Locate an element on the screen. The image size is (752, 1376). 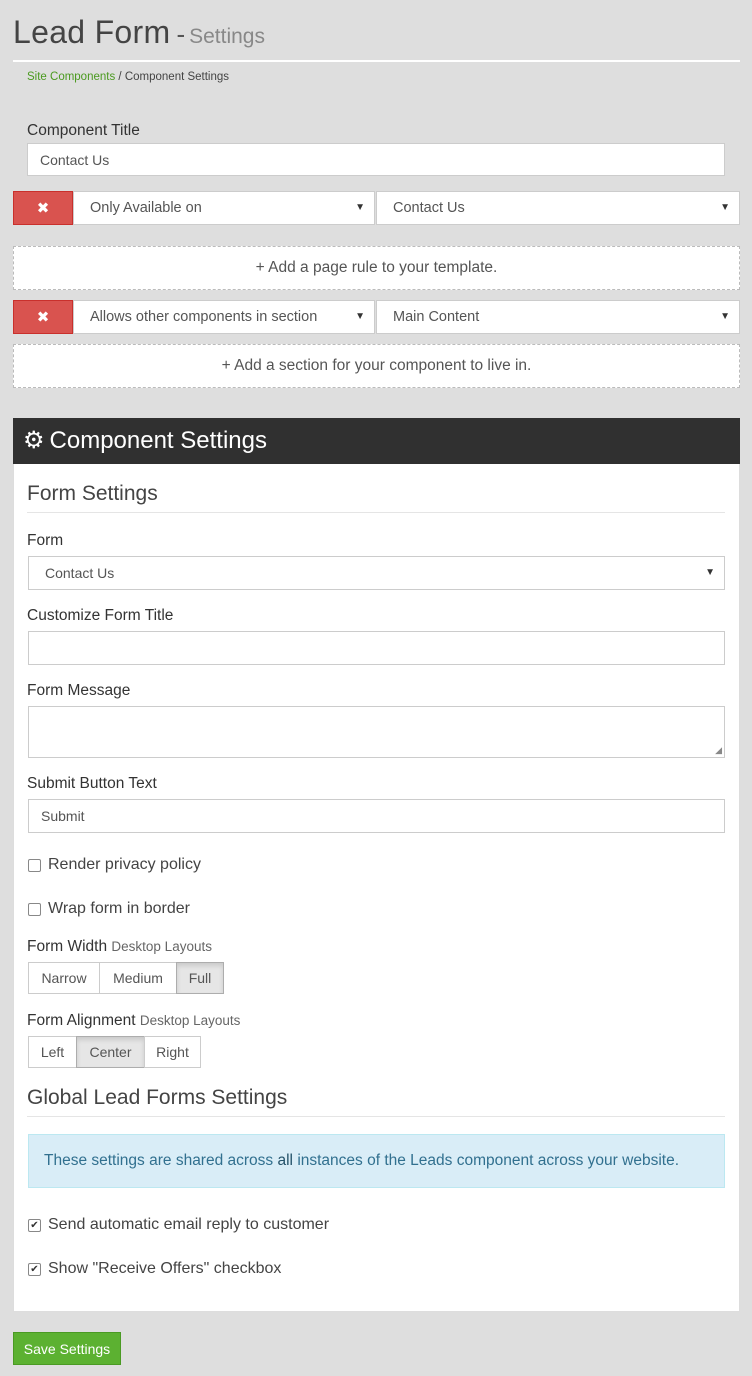
component-title-label: Component Title is located at coordinates (83, 130).